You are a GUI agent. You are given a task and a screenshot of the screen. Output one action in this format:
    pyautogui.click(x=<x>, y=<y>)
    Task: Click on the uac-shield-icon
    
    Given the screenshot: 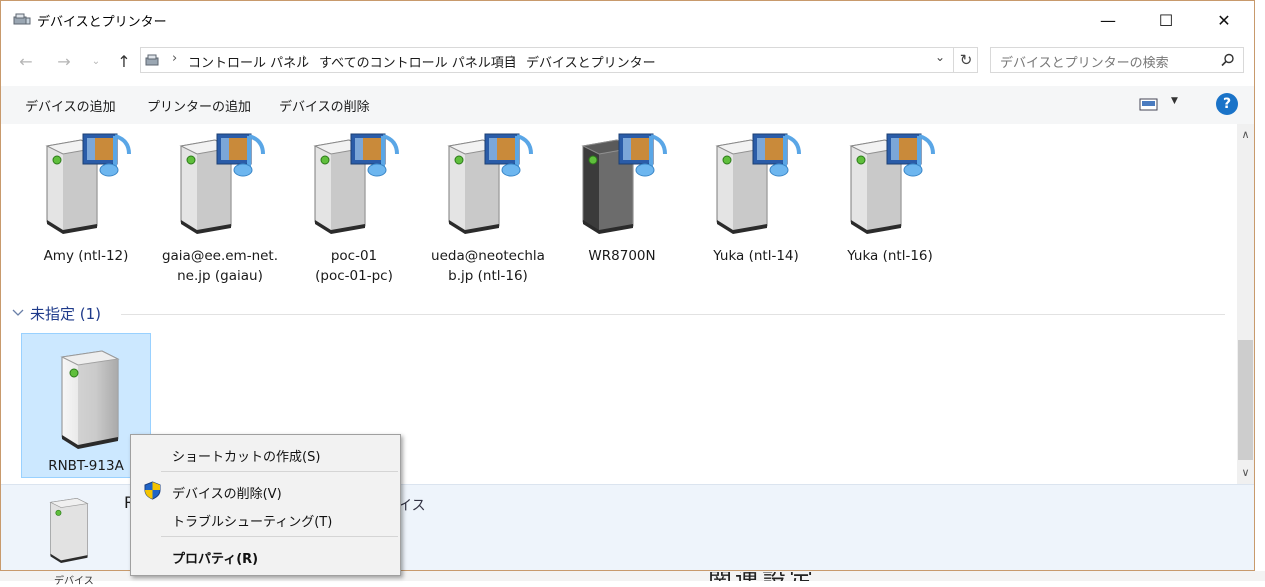 What is the action you would take?
    pyautogui.click(x=152, y=490)
    